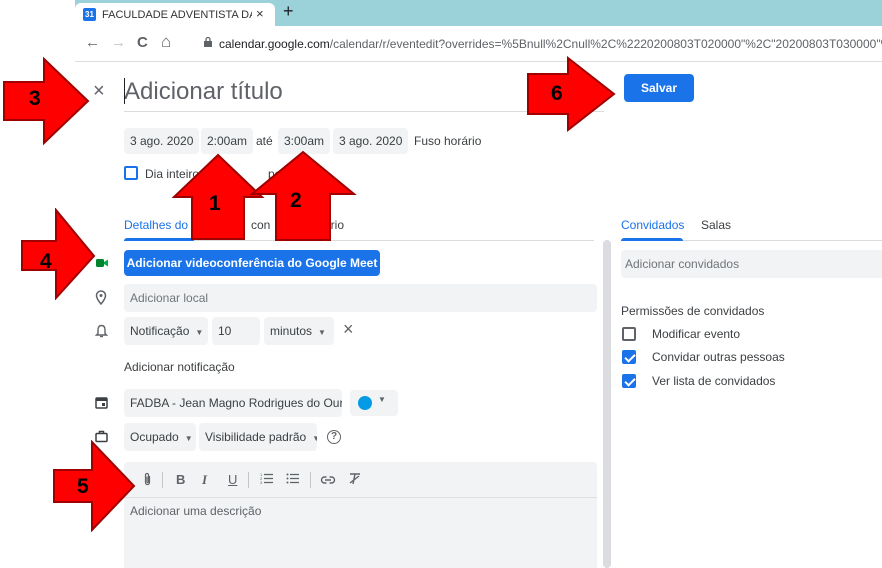  I want to click on tab-title: FACULDADE ADVENTISTA DA BA, so click(177, 15).